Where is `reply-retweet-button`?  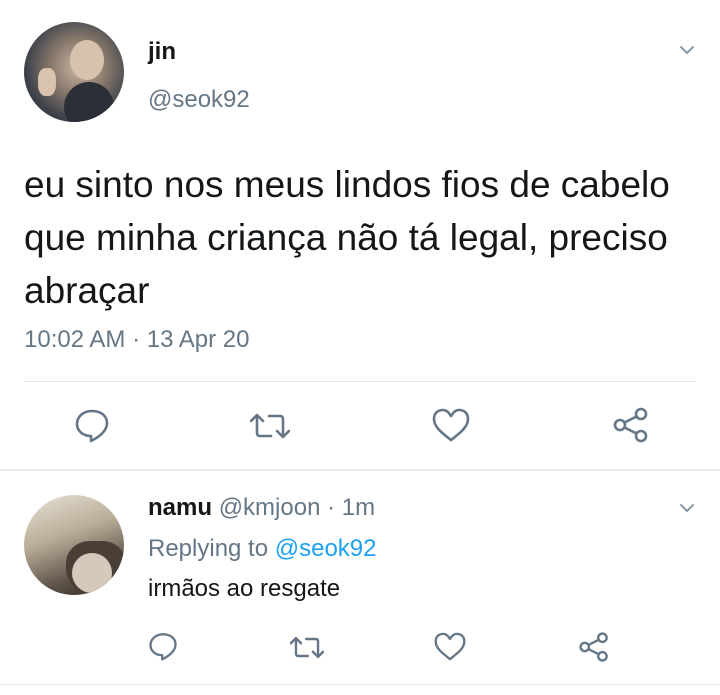
reply-retweet-button is located at coordinates (307, 647).